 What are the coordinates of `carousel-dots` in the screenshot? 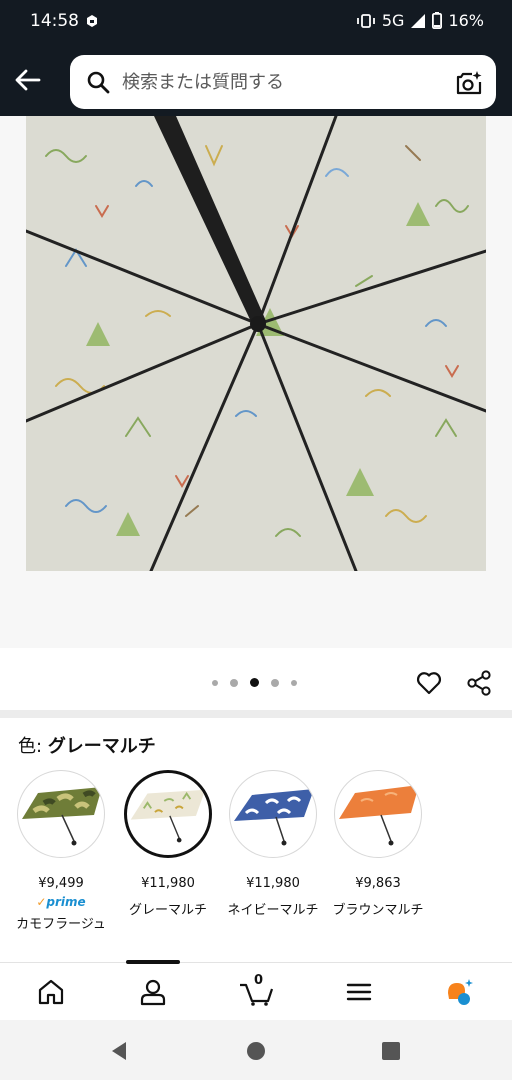 It's located at (254, 682).